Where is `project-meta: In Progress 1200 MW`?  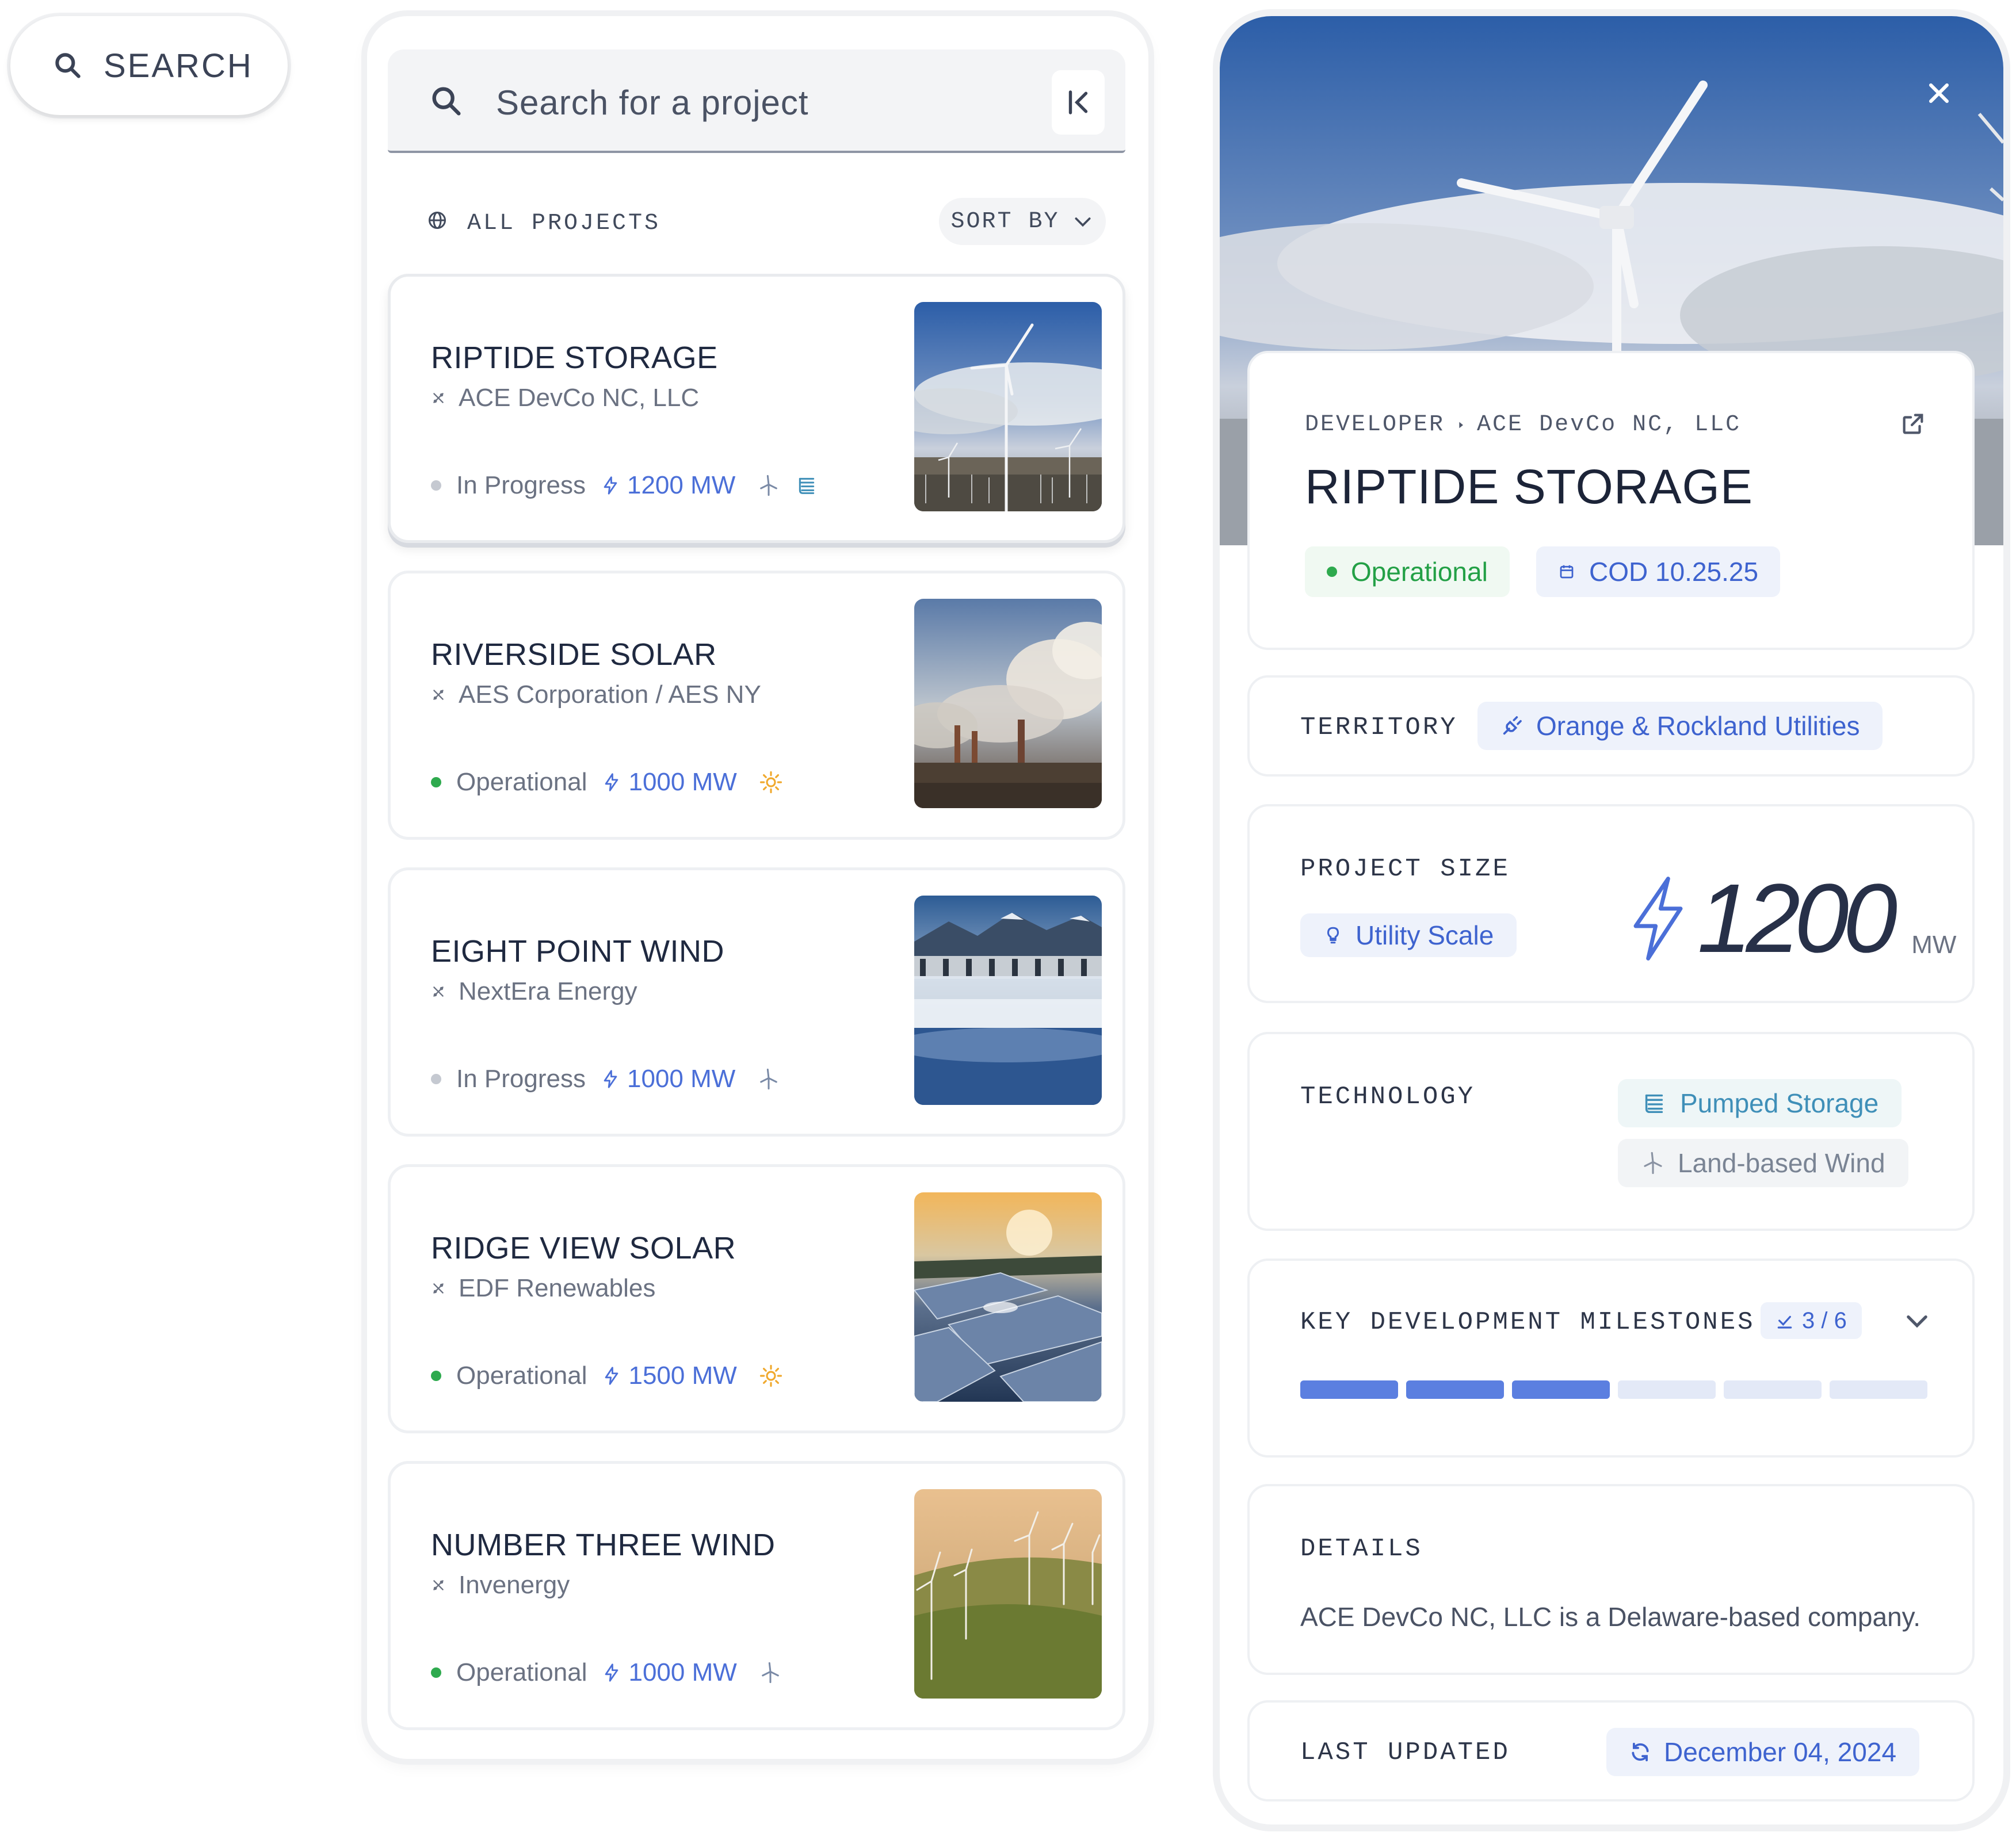 project-meta: In Progress 1200 MW is located at coordinates (624, 485).